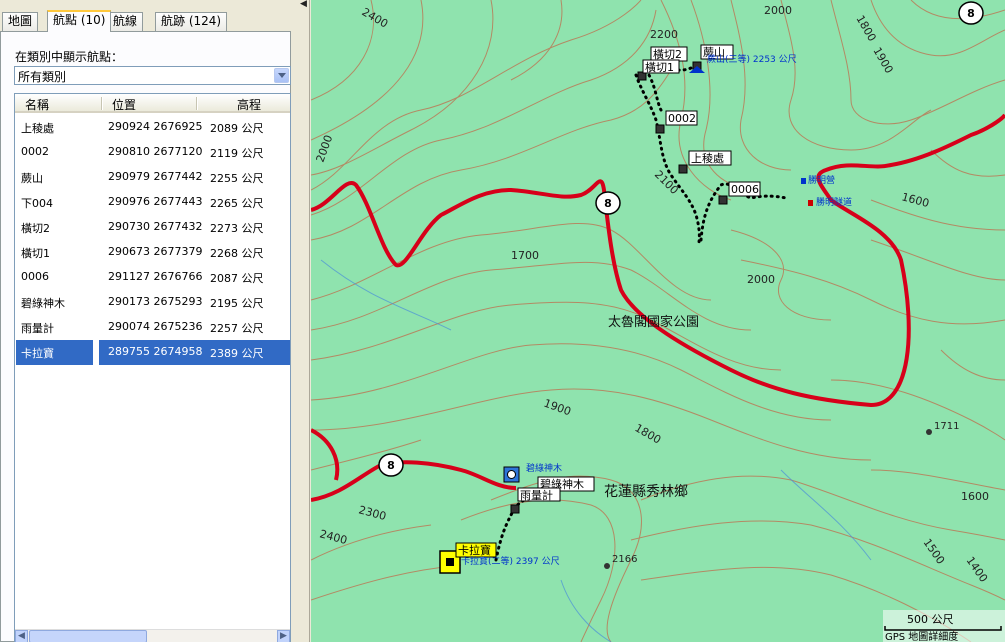 The image size is (1005, 642). Describe the element at coordinates (152, 103) in the screenshot. I see `list-header: 名稱 位置 高程` at that location.